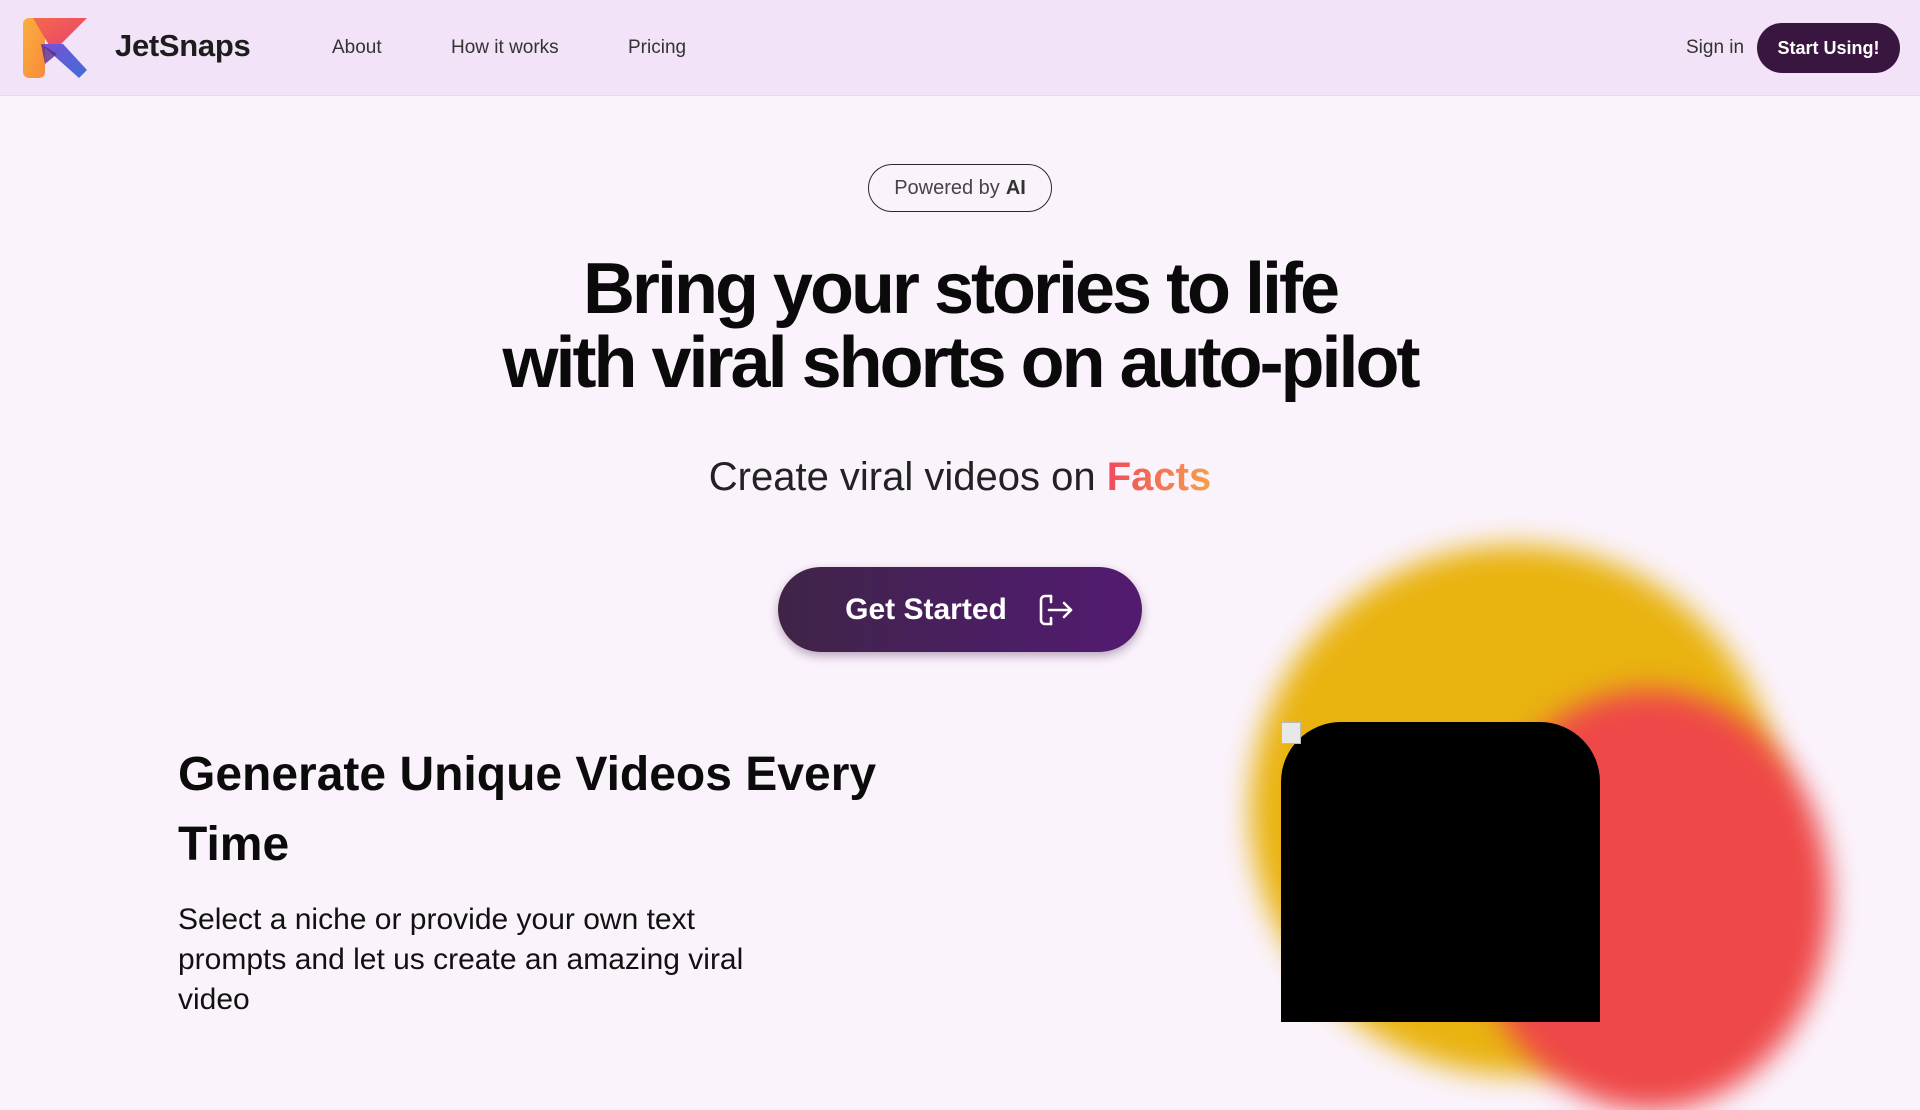  I want to click on brand-name: JetSnaps, so click(183, 46).